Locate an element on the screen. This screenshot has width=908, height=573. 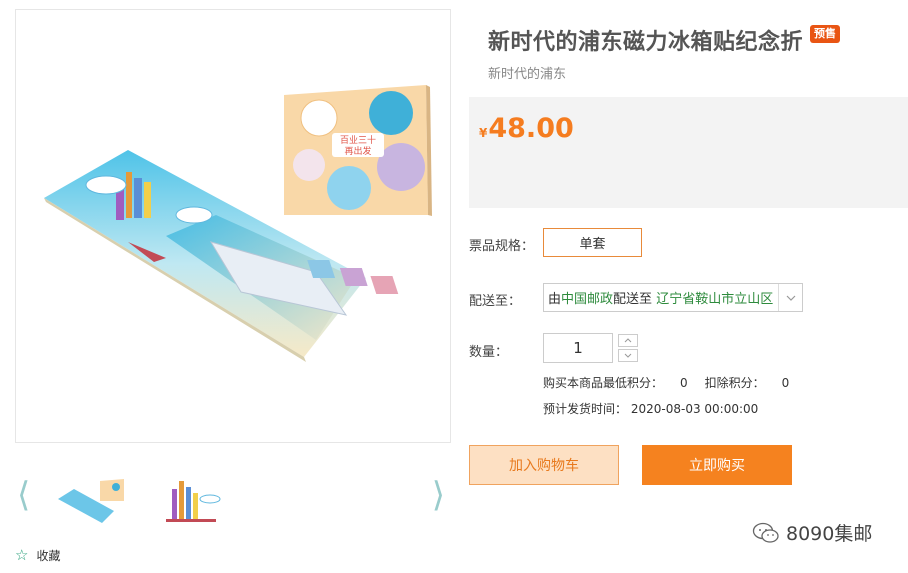
ship-time: 预计发货时间： 2020-08-03 00:00:00 is located at coordinates (650, 408).